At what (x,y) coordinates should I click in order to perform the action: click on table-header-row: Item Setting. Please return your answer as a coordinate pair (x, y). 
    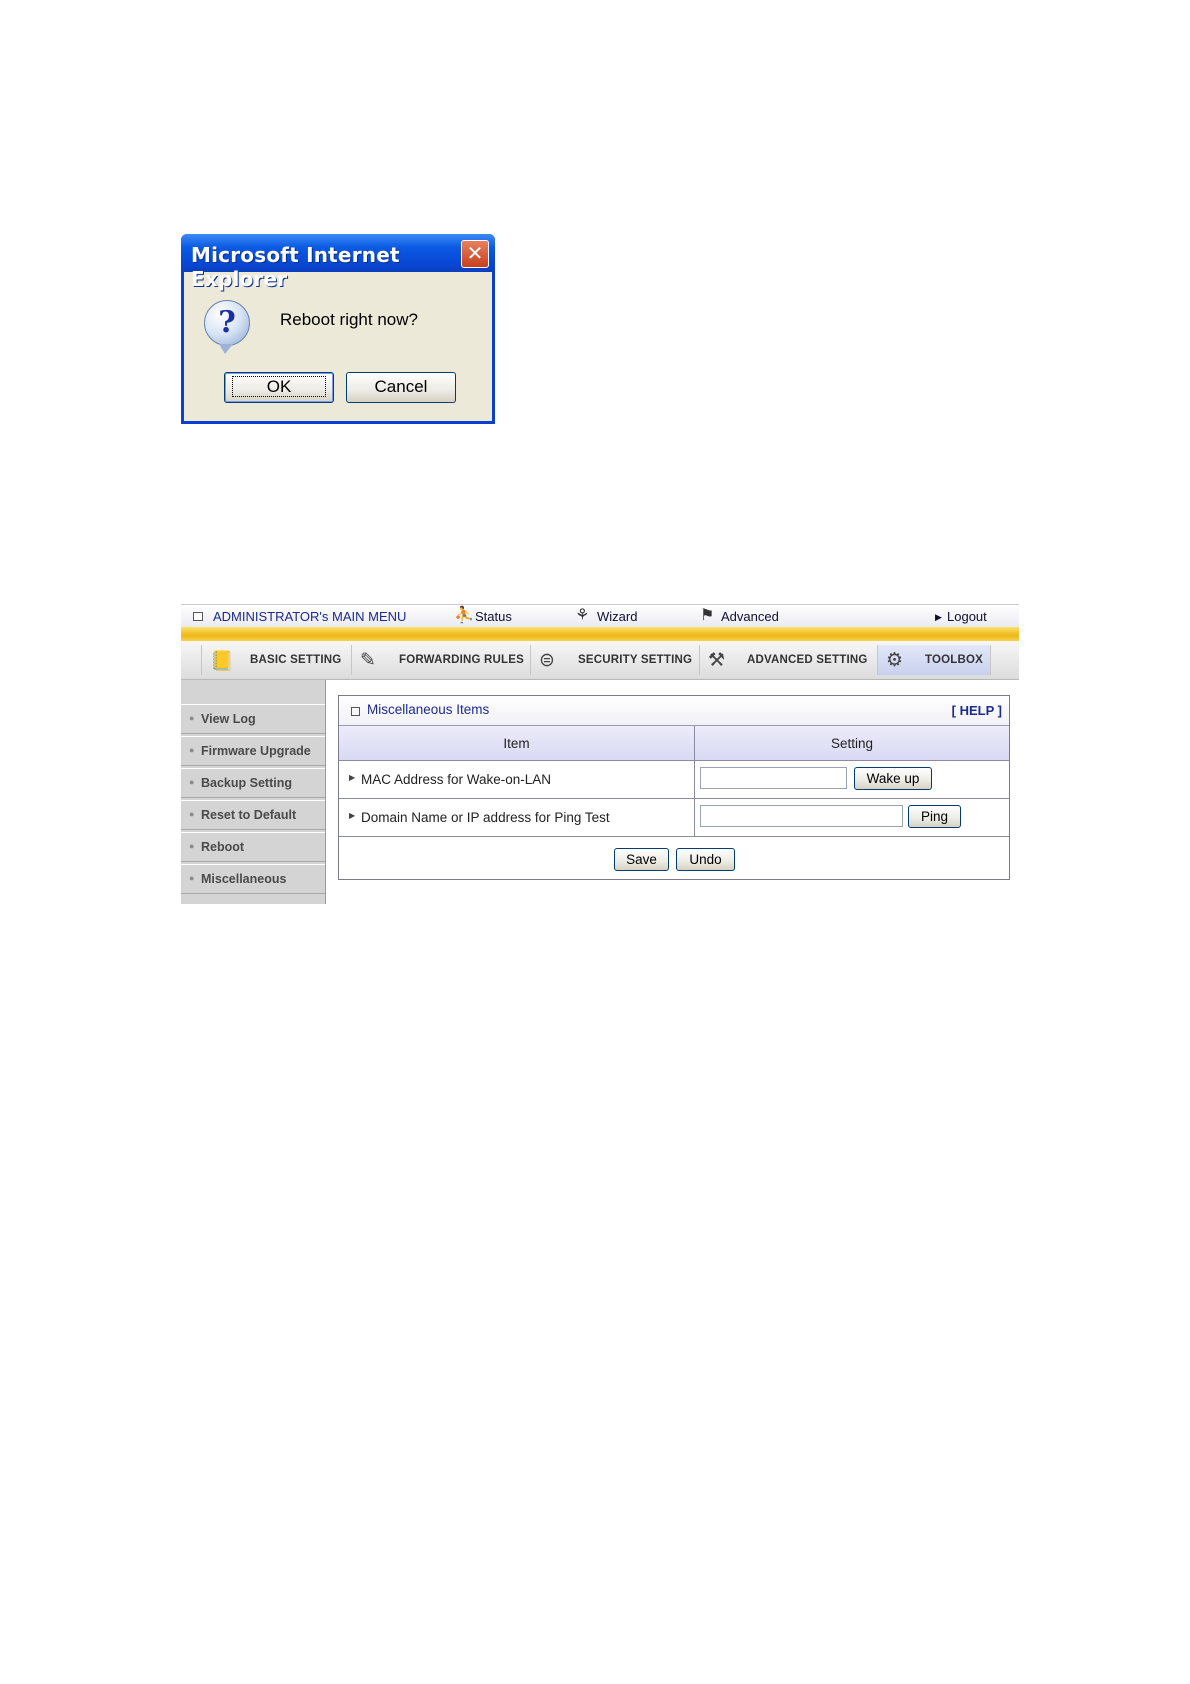
    Looking at the image, I should click on (674, 743).